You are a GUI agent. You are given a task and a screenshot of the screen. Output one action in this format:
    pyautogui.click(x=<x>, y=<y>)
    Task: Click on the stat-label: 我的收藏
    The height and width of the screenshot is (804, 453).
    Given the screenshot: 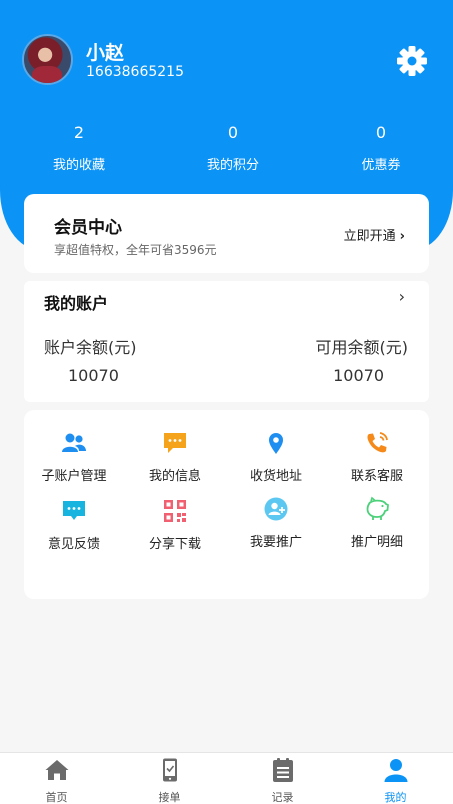 What is the action you would take?
    pyautogui.click(x=78, y=165)
    